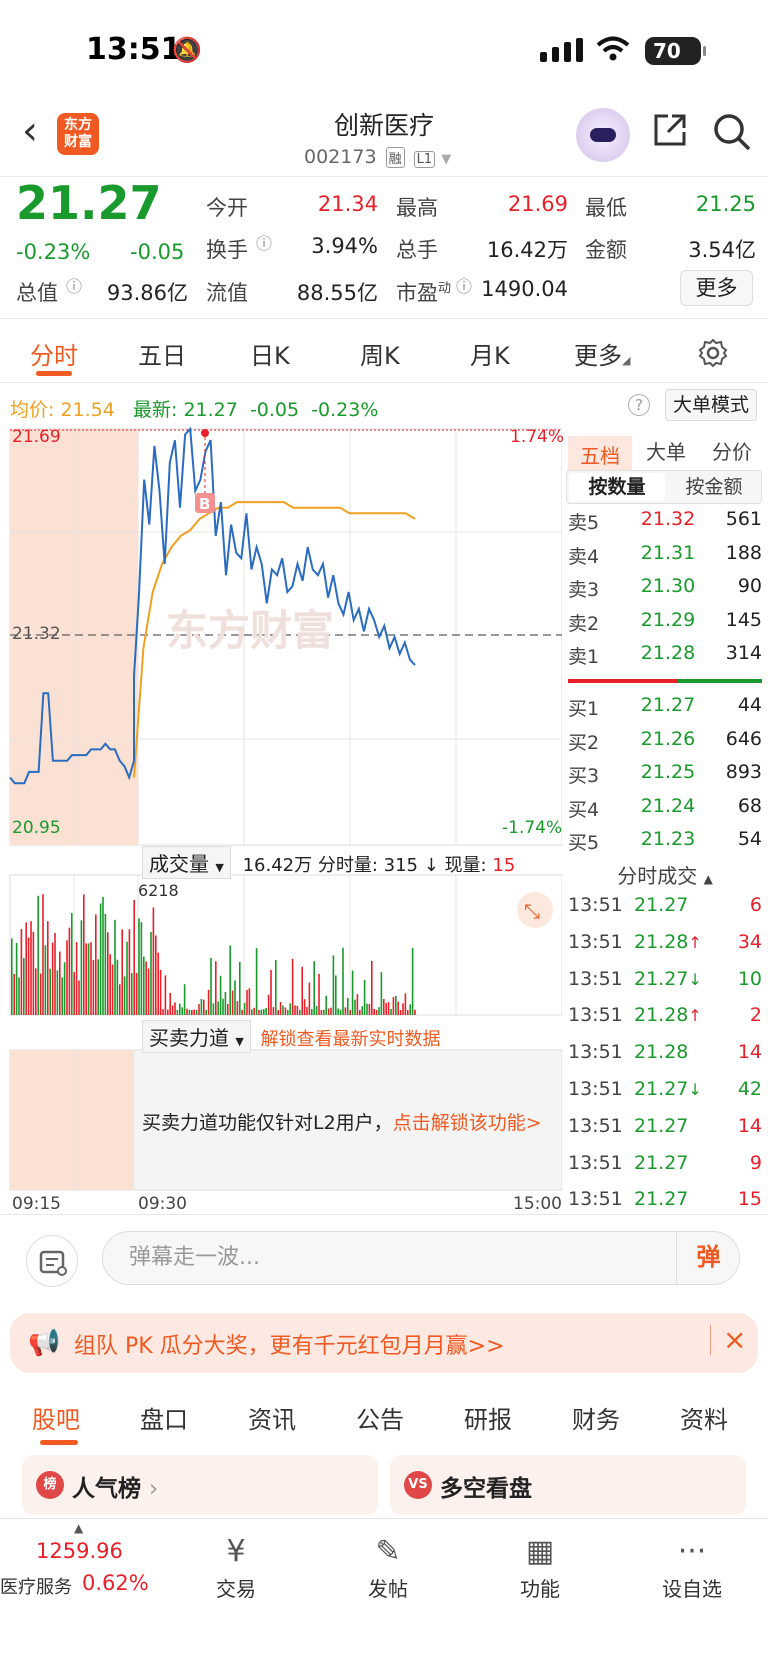  I want to click on sell-level-row: 卖2 21.29 145, so click(665, 625).